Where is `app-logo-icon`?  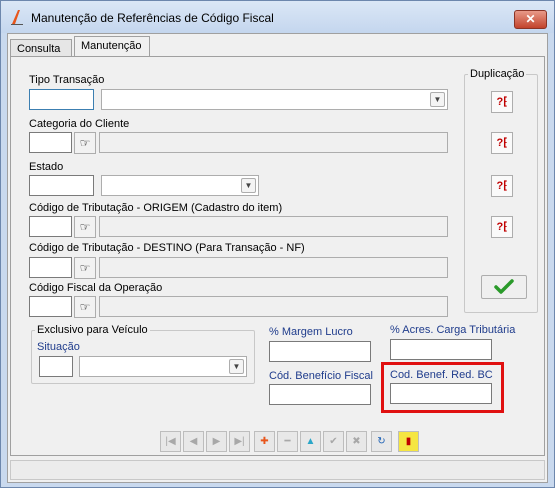
app-logo-icon is located at coordinates (17, 17).